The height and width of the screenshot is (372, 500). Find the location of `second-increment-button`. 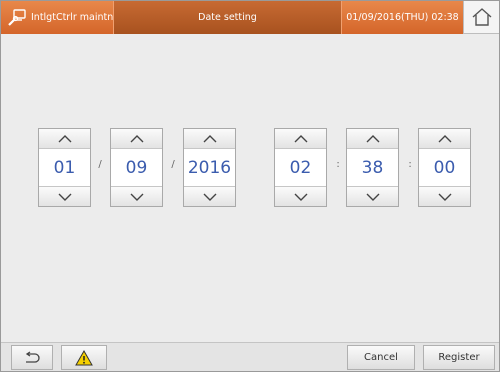

second-increment-button is located at coordinates (444, 139).